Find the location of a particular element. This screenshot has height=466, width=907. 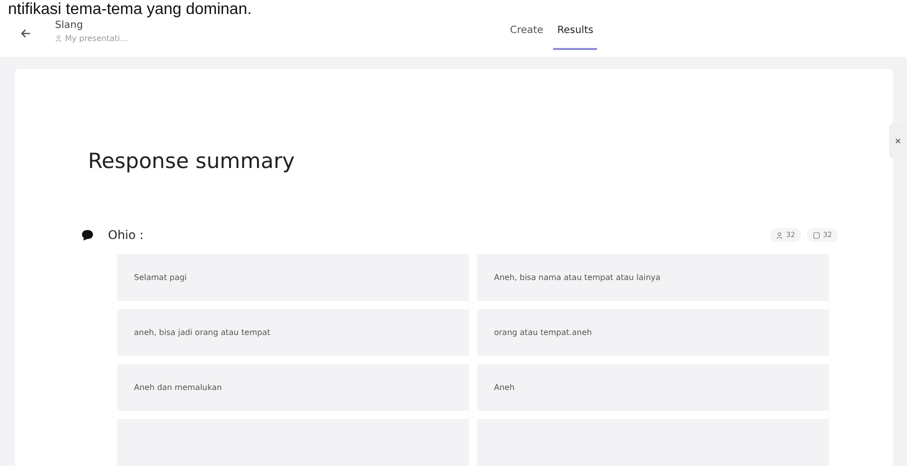

question-label: Ohio : is located at coordinates (126, 235).